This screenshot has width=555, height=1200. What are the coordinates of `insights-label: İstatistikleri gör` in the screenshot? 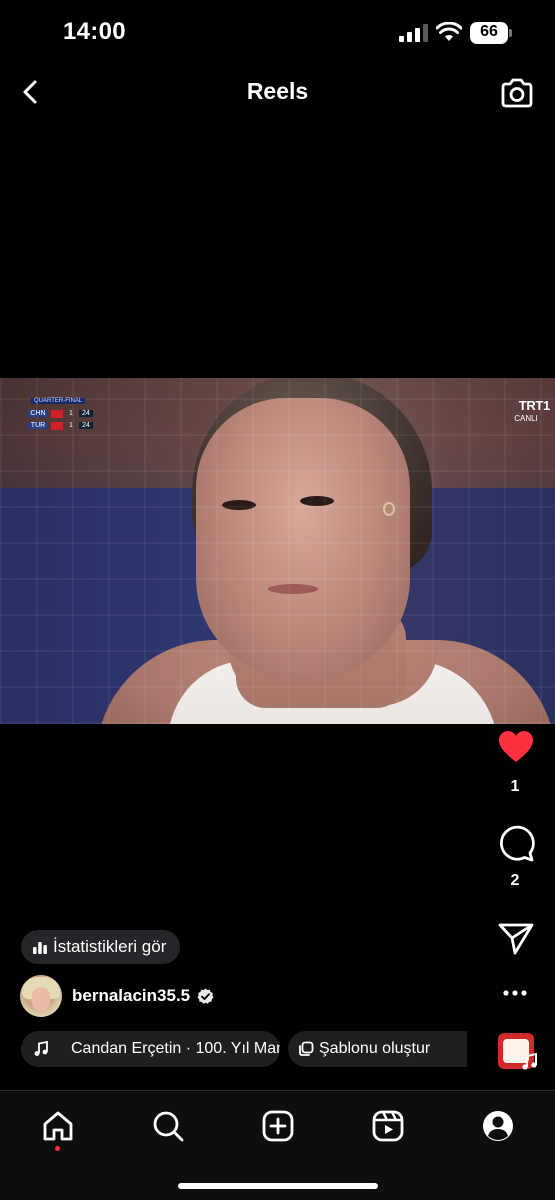 It's located at (110, 946).